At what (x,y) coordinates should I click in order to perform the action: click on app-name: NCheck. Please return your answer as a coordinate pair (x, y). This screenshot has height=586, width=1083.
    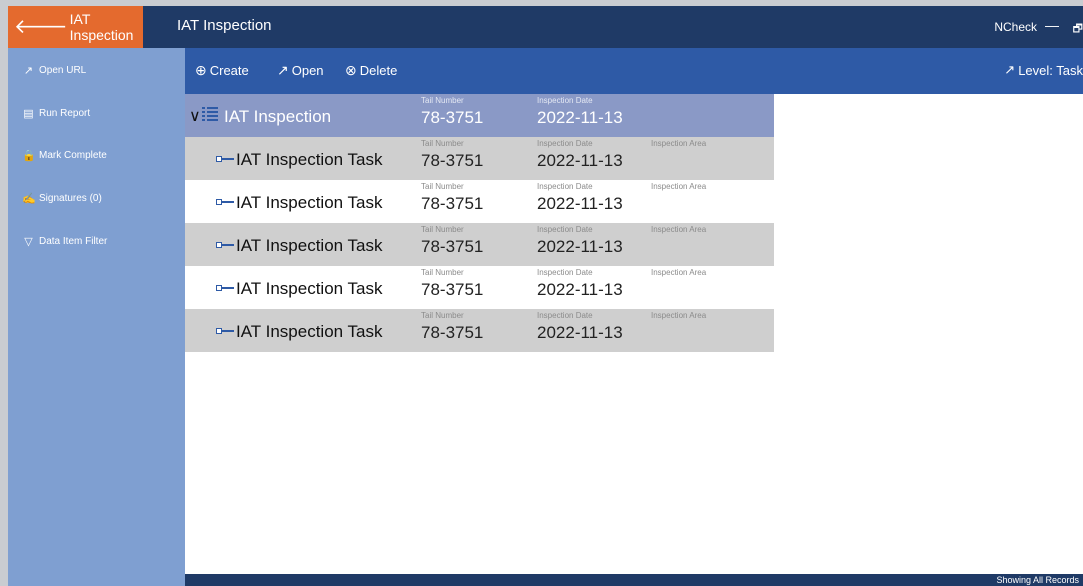
    Looking at the image, I should click on (1015, 27).